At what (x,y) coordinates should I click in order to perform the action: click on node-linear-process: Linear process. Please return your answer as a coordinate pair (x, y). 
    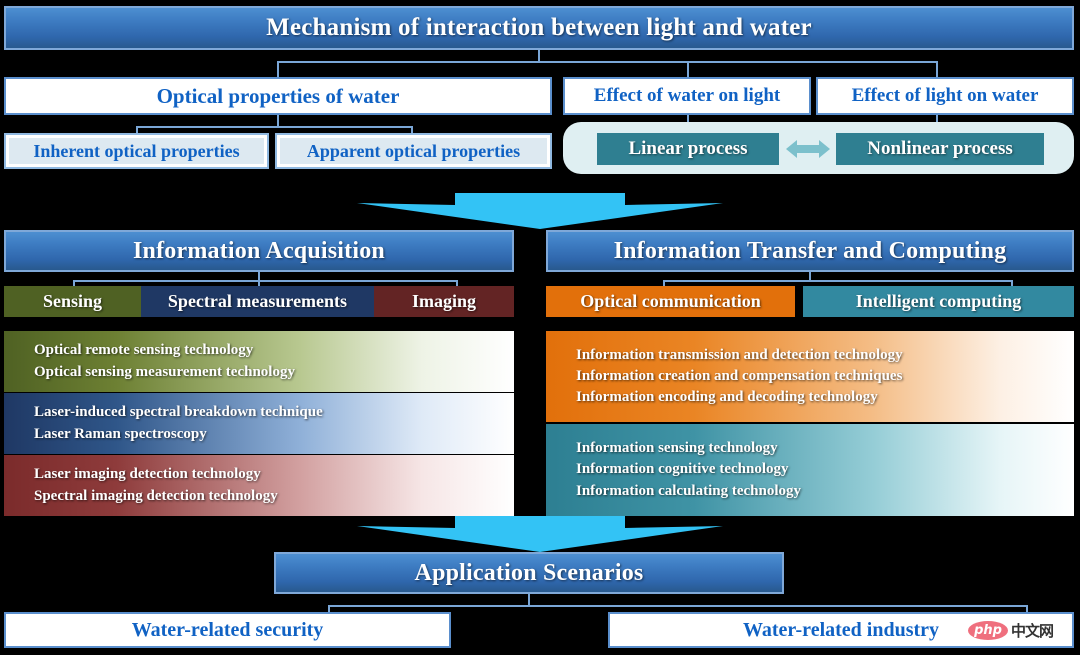
    Looking at the image, I should click on (688, 149).